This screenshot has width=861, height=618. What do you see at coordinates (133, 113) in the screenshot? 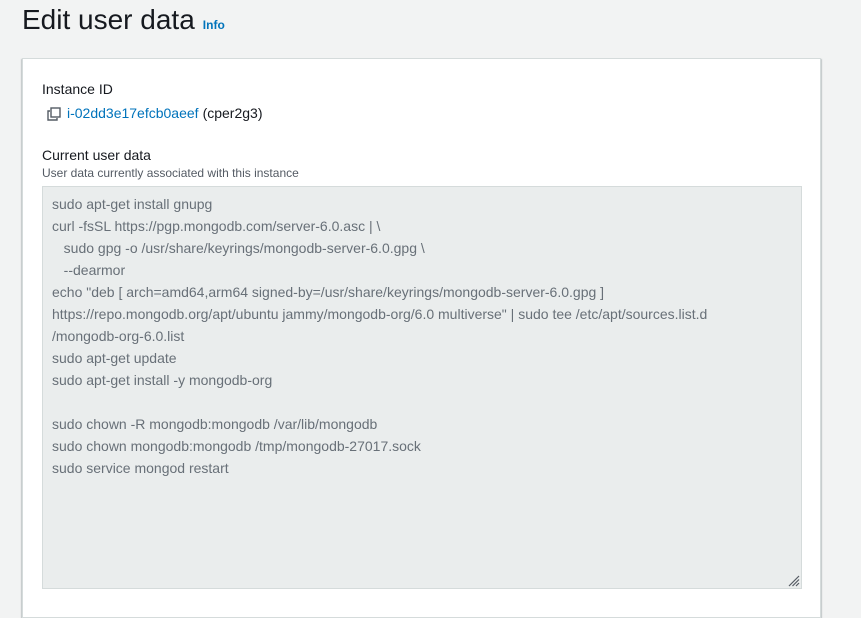
I see `instance-id-link: i-02dd3e17efcb0aeef` at bounding box center [133, 113].